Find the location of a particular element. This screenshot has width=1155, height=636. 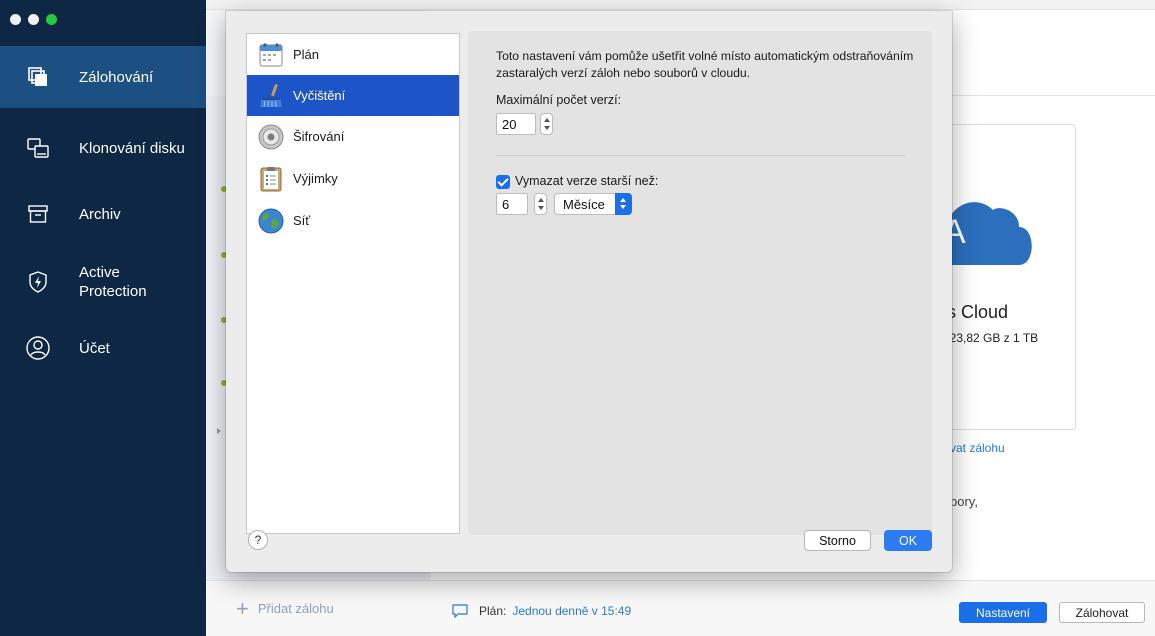

sidebar-item-archive: Archiv is located at coordinates (103, 214).